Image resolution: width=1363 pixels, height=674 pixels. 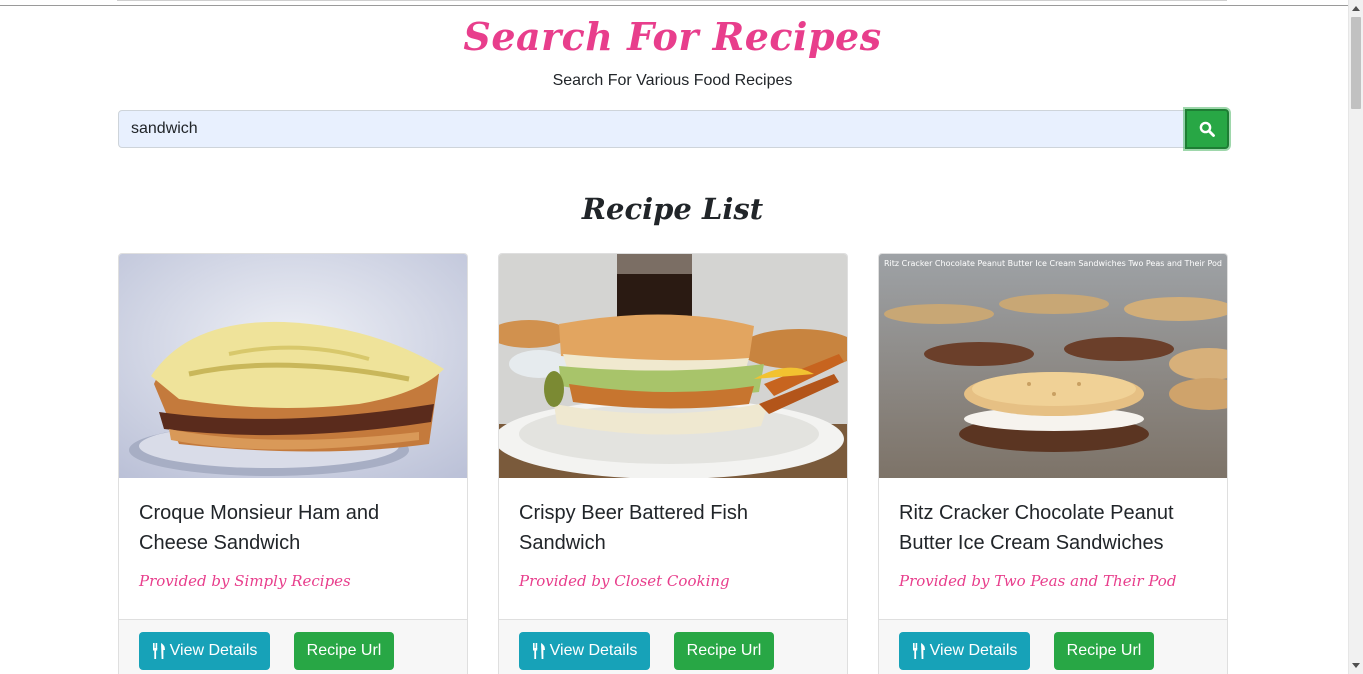 I want to click on page-title: Search For Recipes, so click(x=672, y=36).